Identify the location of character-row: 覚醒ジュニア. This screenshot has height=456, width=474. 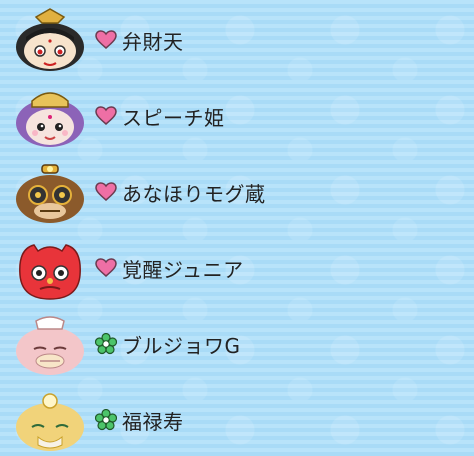
(232, 268).